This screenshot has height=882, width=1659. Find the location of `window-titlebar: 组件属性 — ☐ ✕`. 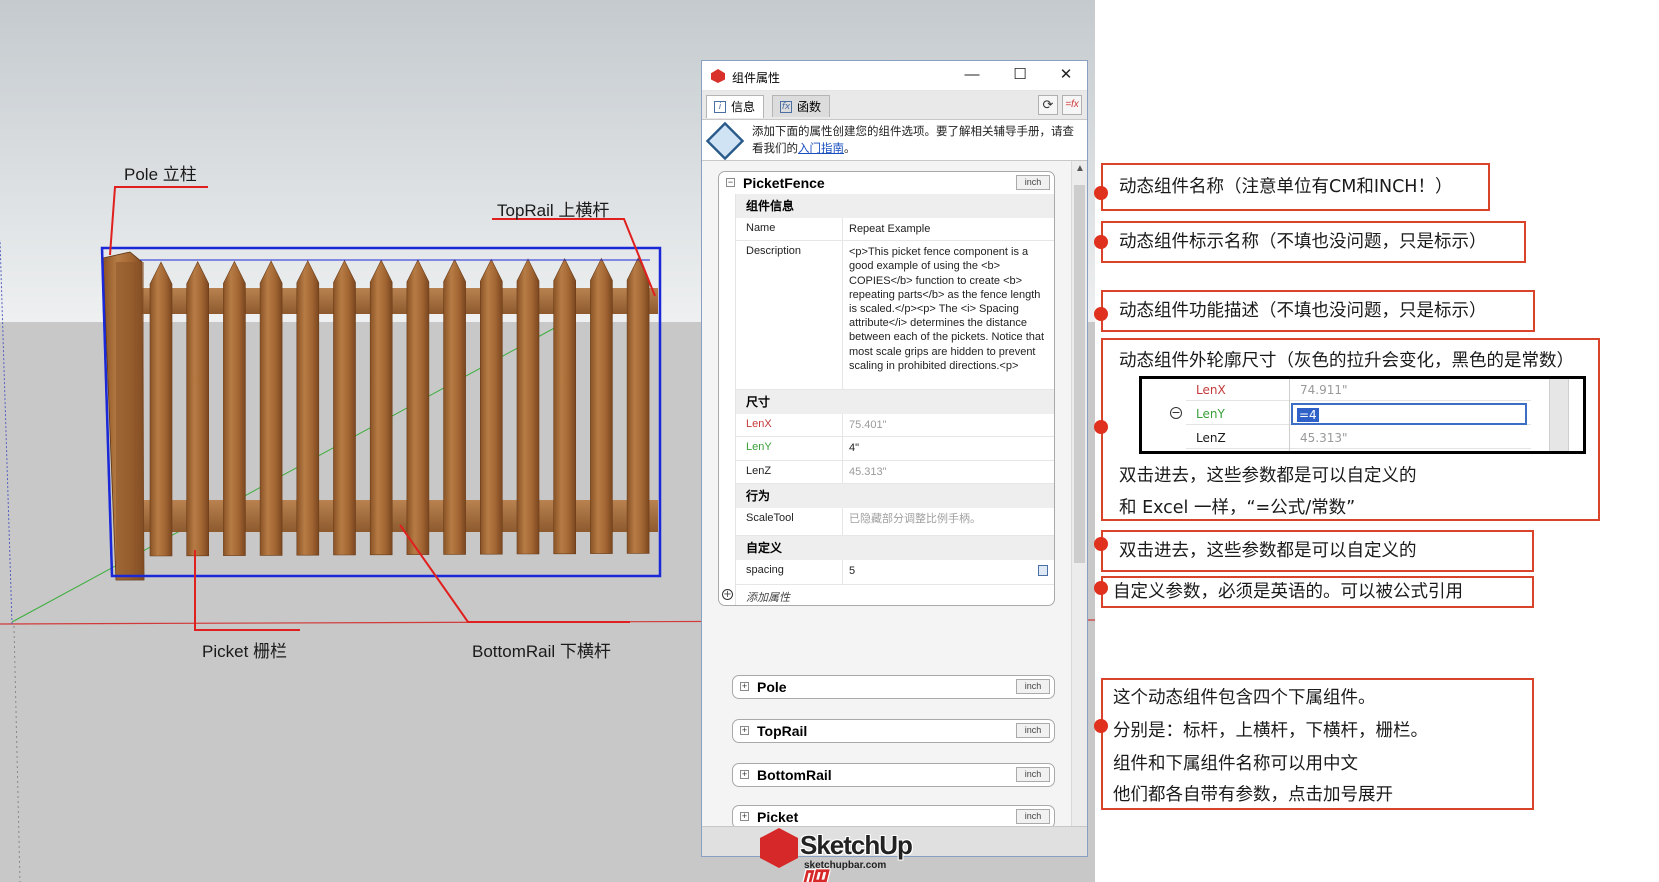

window-titlebar: 组件属性 — ☐ ✕ is located at coordinates (894, 76).